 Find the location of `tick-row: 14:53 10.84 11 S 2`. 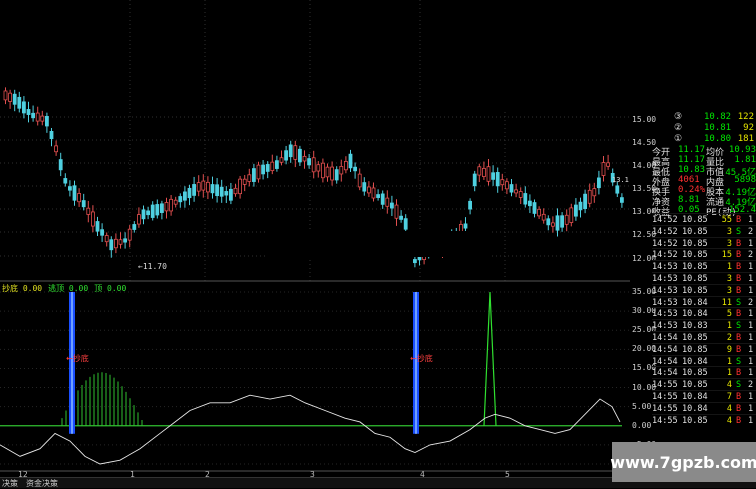

tick-row: 14:53 10.84 11 S 2 is located at coordinates (704, 302).